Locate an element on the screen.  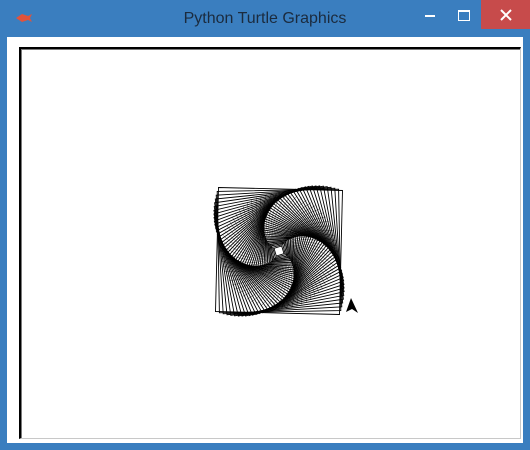
maximize-button is located at coordinates (464, 15).